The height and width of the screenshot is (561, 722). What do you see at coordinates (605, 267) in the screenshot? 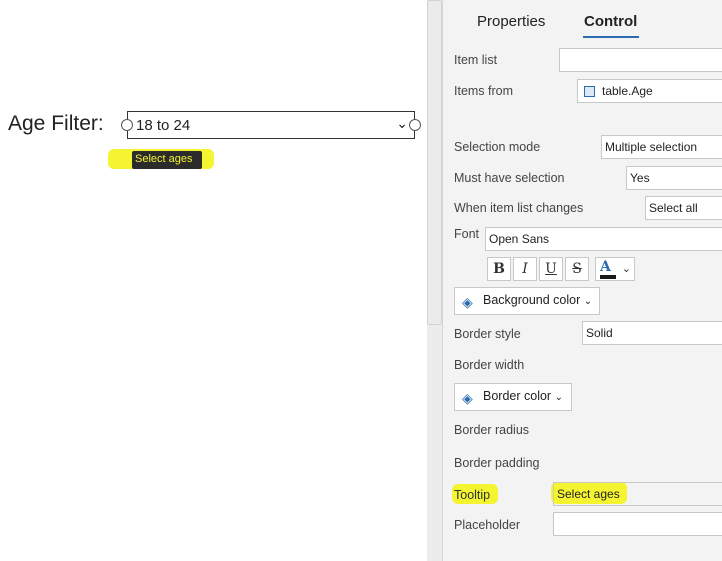
I see `font-color-icon: A` at bounding box center [605, 267].